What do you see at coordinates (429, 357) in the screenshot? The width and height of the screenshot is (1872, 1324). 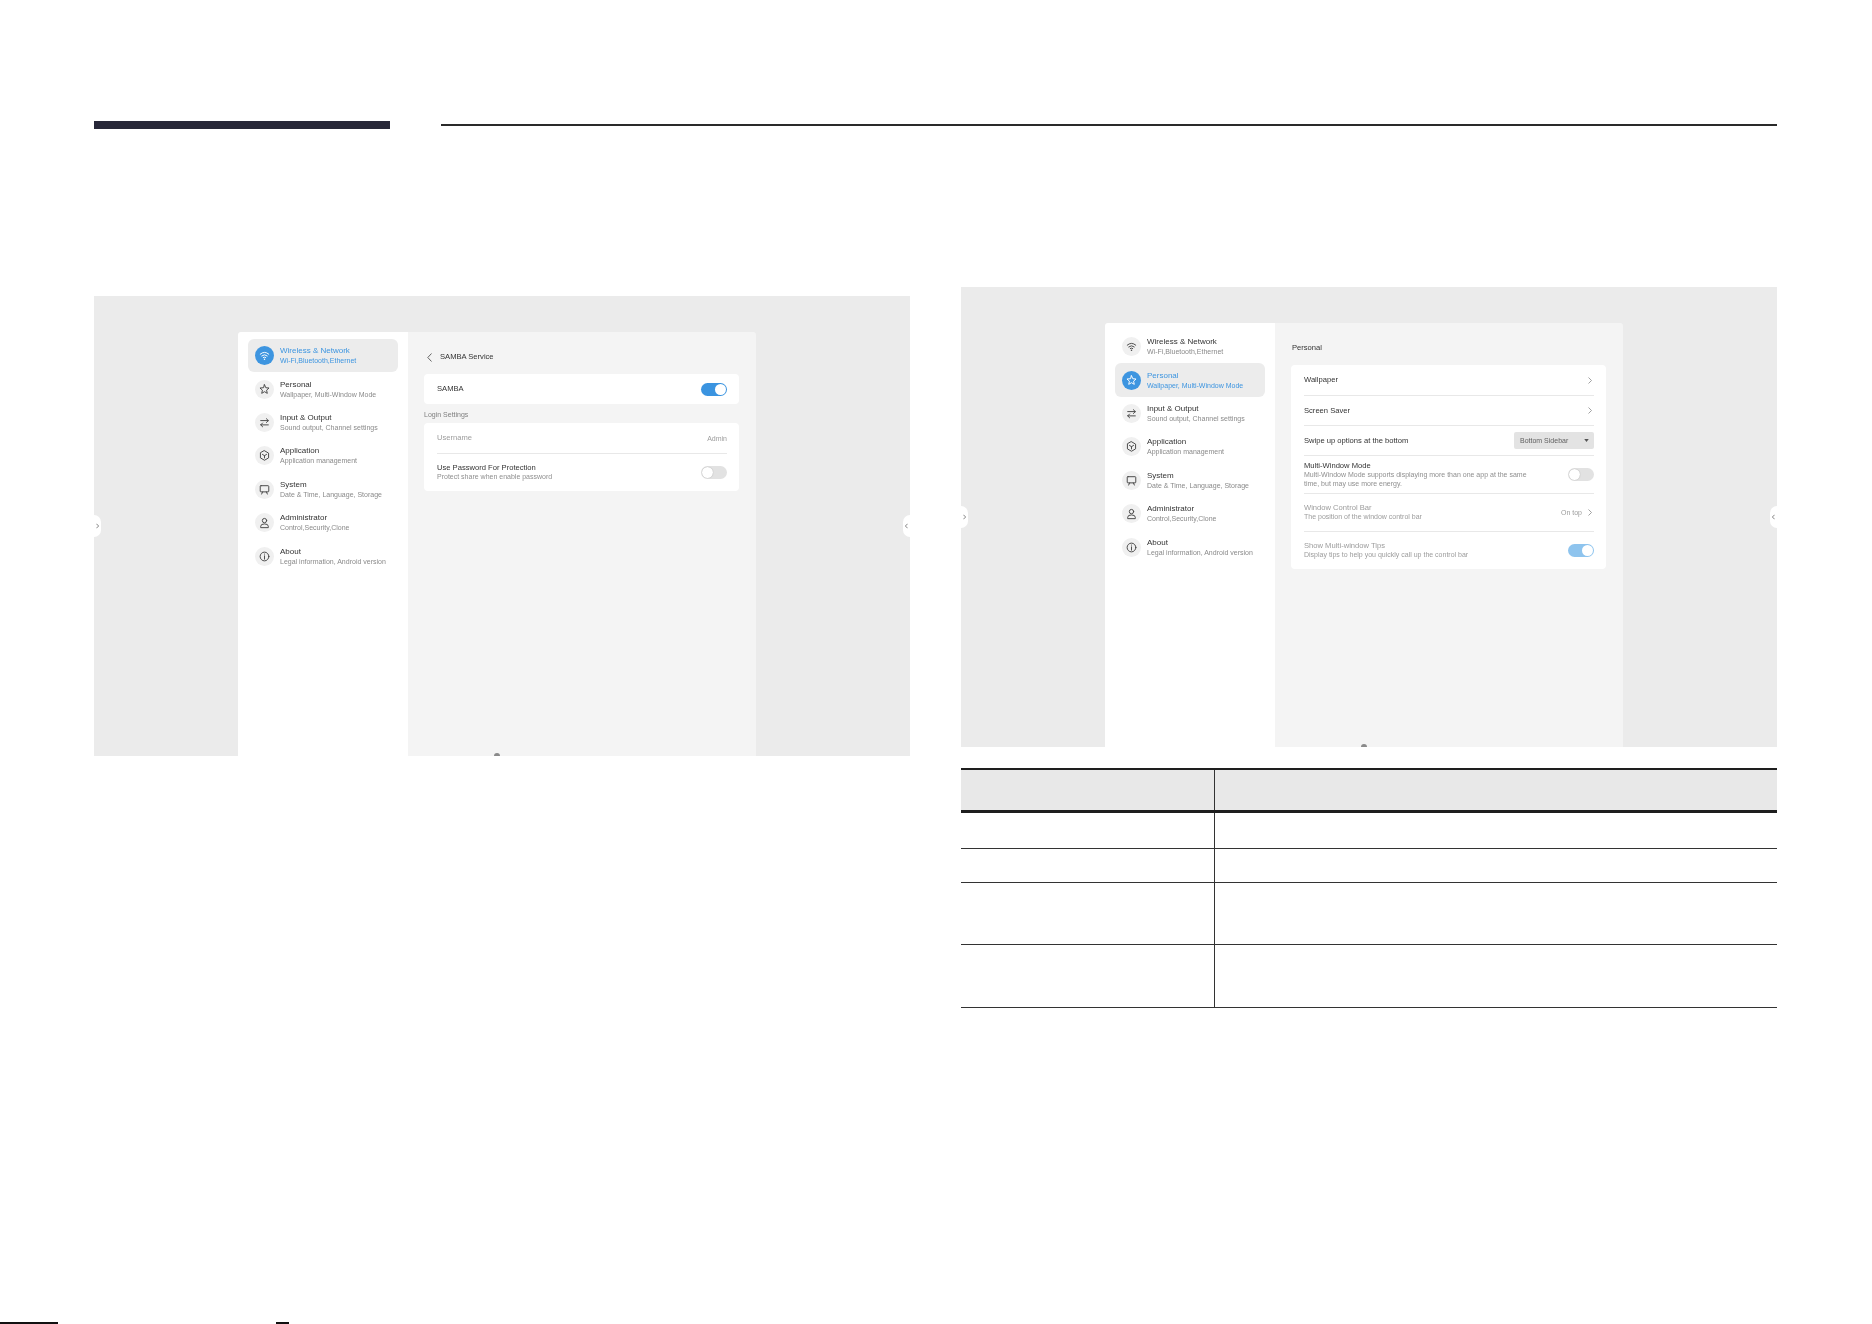 I see `back-icon` at bounding box center [429, 357].